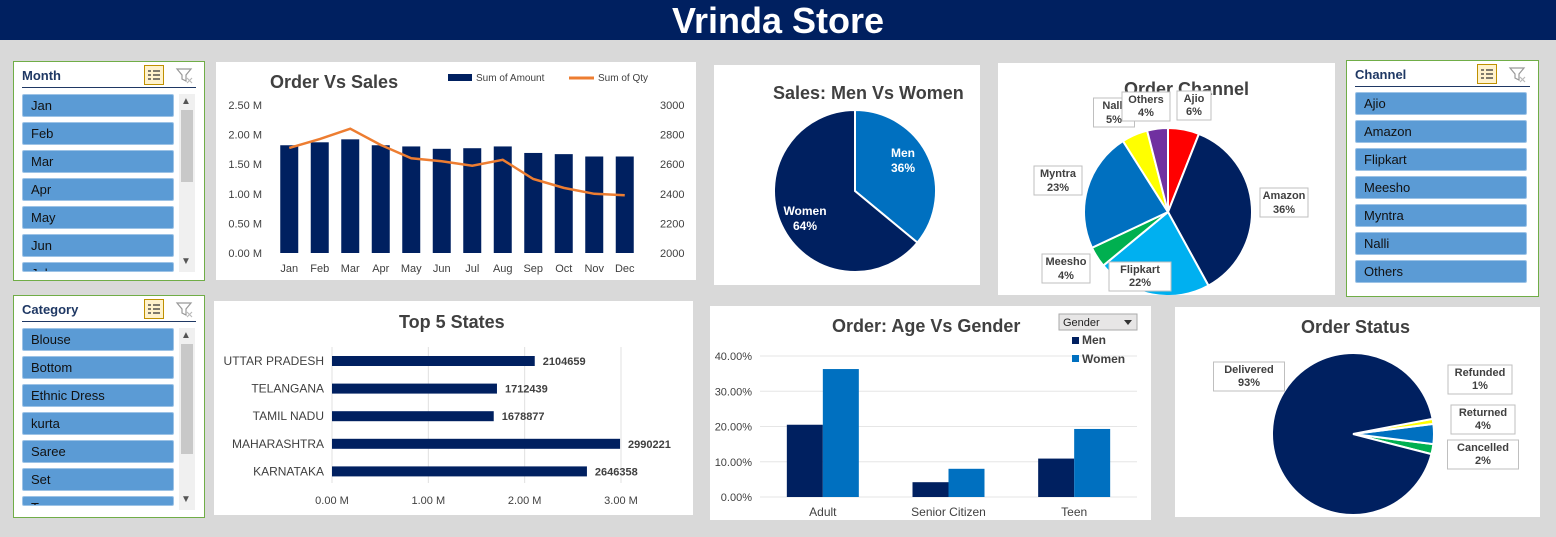  Describe the element at coordinates (621, 501) in the screenshot. I see `x-tick-label: 3.00 M` at that location.